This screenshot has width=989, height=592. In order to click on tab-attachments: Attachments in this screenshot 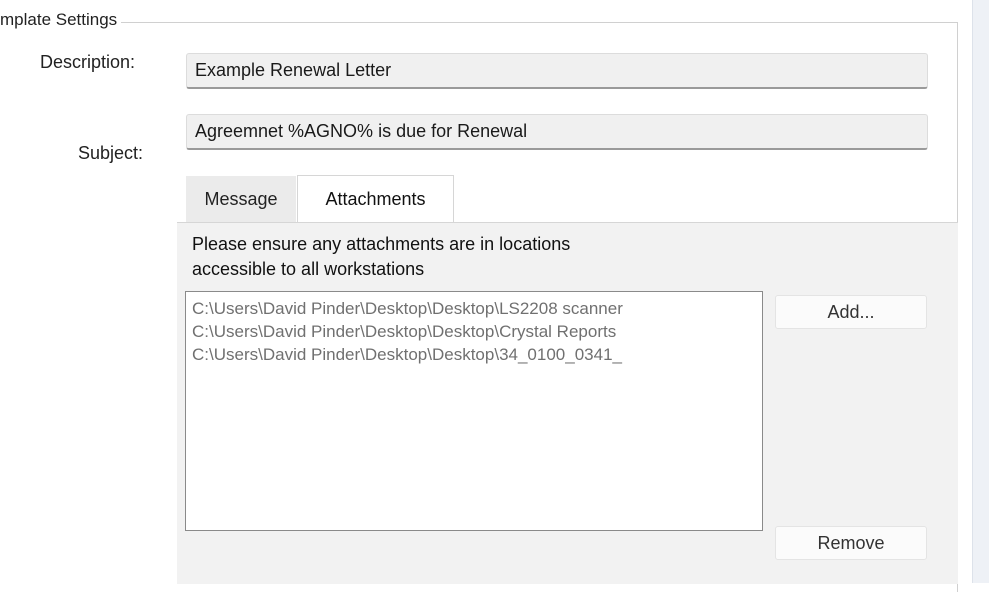, I will do `click(375, 199)`.